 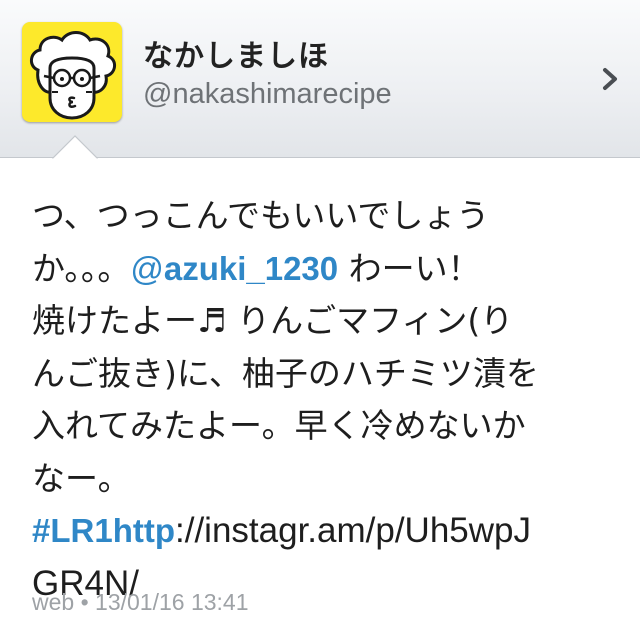 I want to click on mention-link: @azuki_1230, so click(x=234, y=268).